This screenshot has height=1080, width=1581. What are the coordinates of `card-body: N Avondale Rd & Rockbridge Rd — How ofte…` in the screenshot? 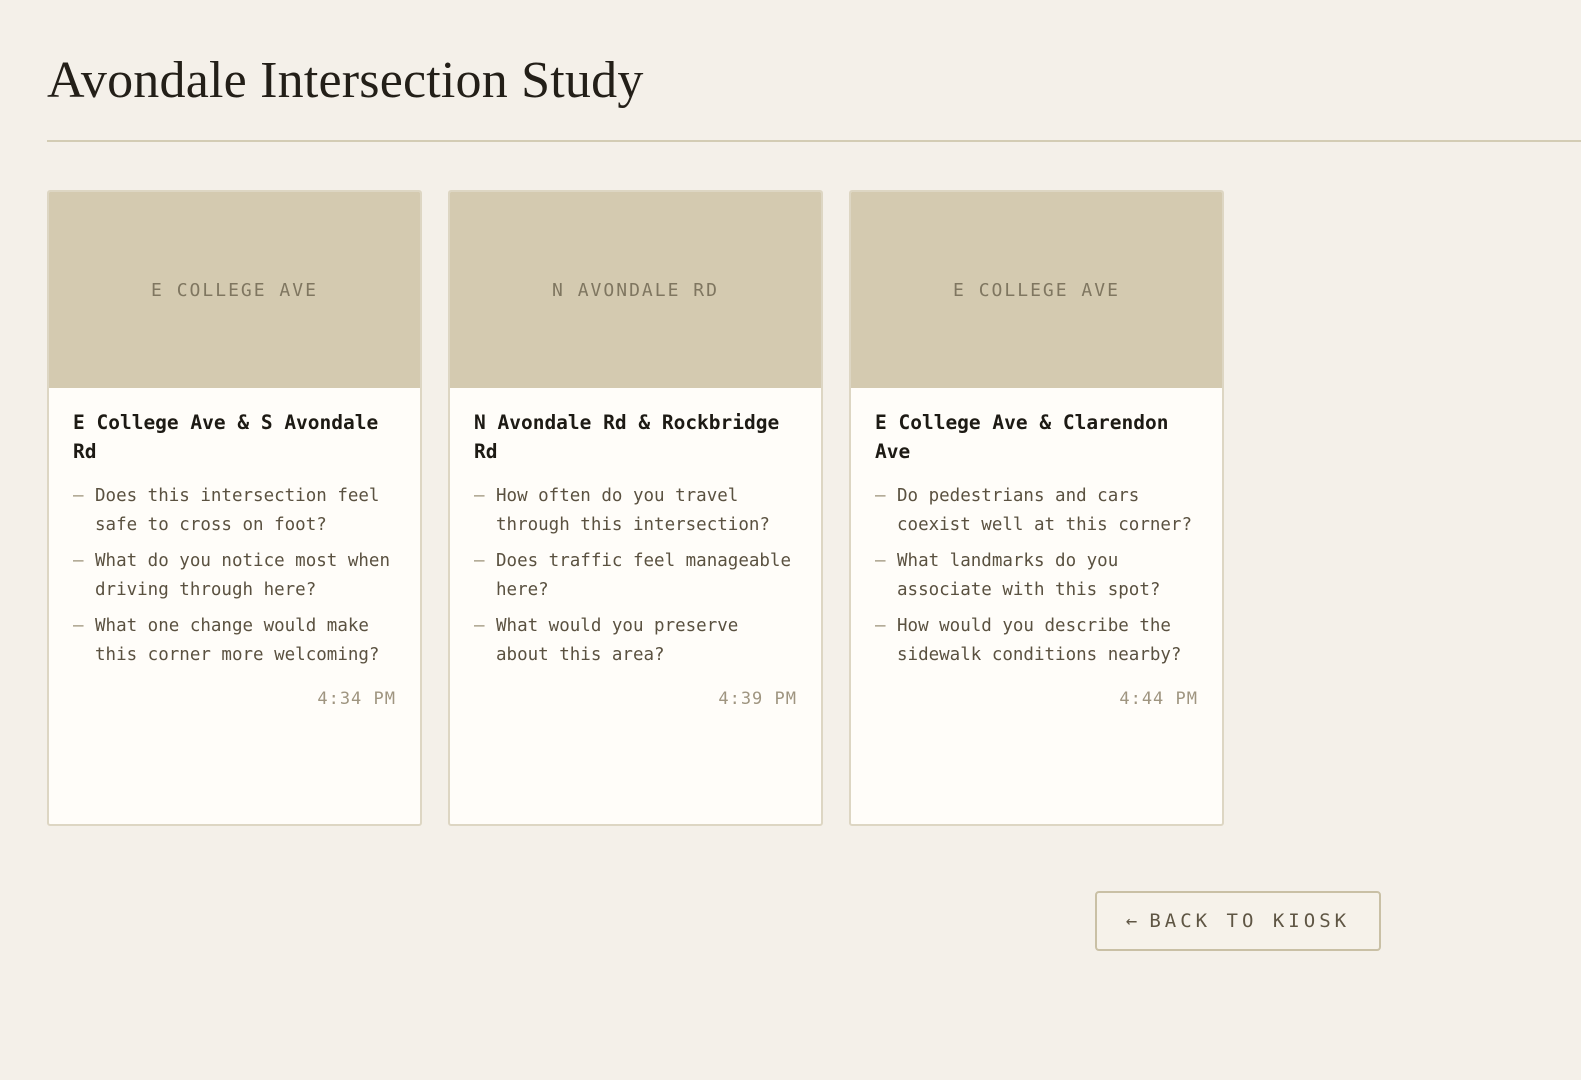 It's located at (635, 549).